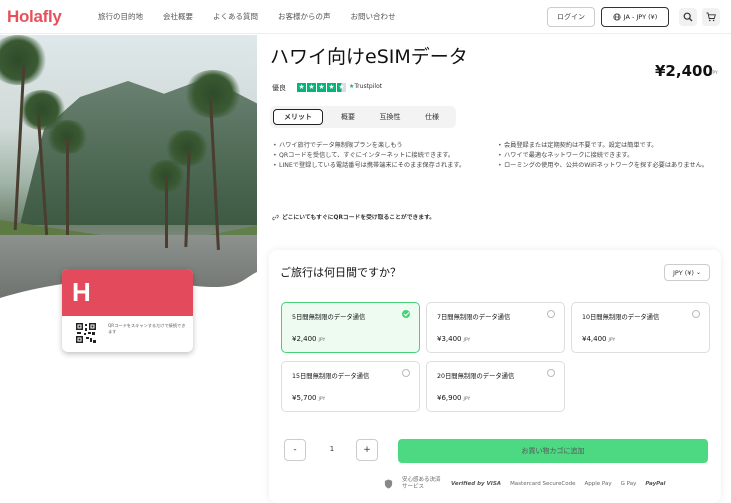  I want to click on qr-caption: QRコードをスキャンするだけで接続できます, so click(147, 328).